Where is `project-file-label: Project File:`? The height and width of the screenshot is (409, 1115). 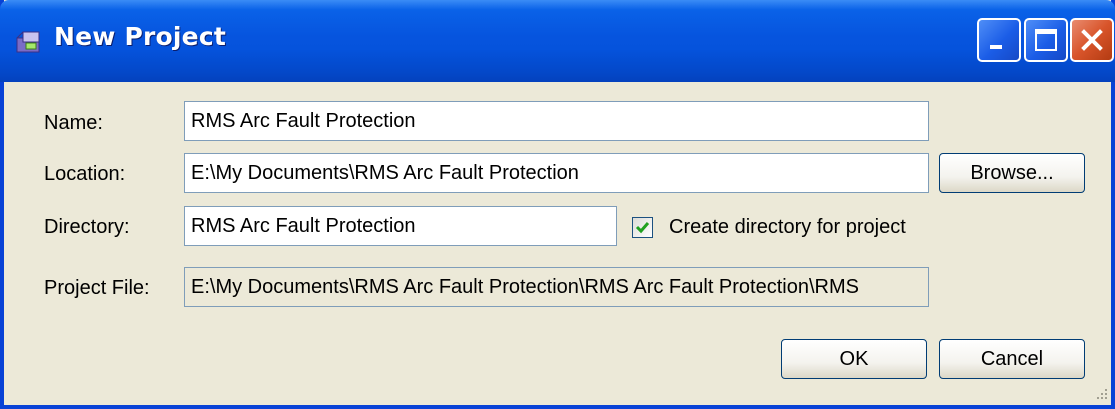
project-file-label: Project File: is located at coordinates (97, 288).